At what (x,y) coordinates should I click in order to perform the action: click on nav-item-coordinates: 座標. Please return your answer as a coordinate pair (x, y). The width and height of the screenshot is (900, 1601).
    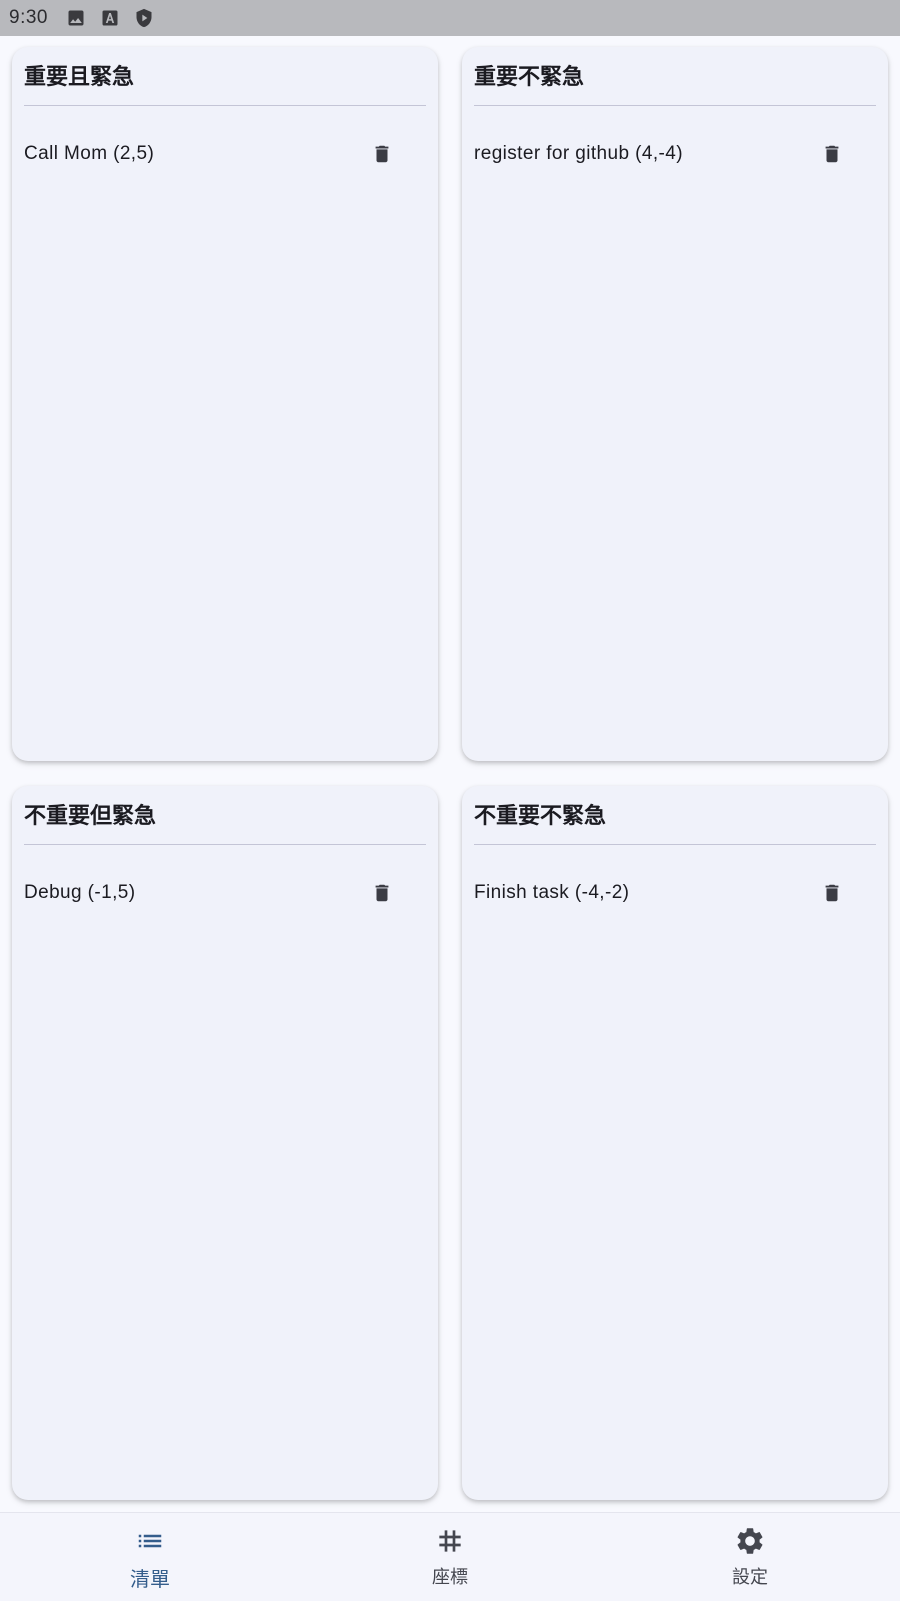
    Looking at the image, I should click on (450, 1557).